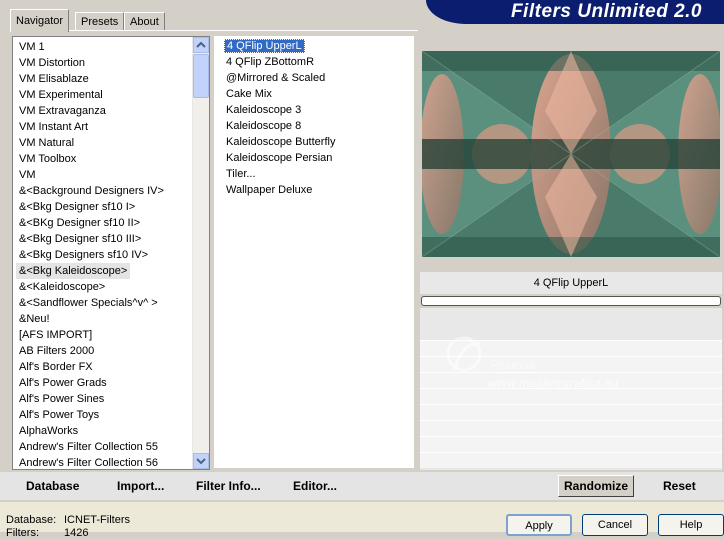  I want to click on apply-button: Apply, so click(539, 525).